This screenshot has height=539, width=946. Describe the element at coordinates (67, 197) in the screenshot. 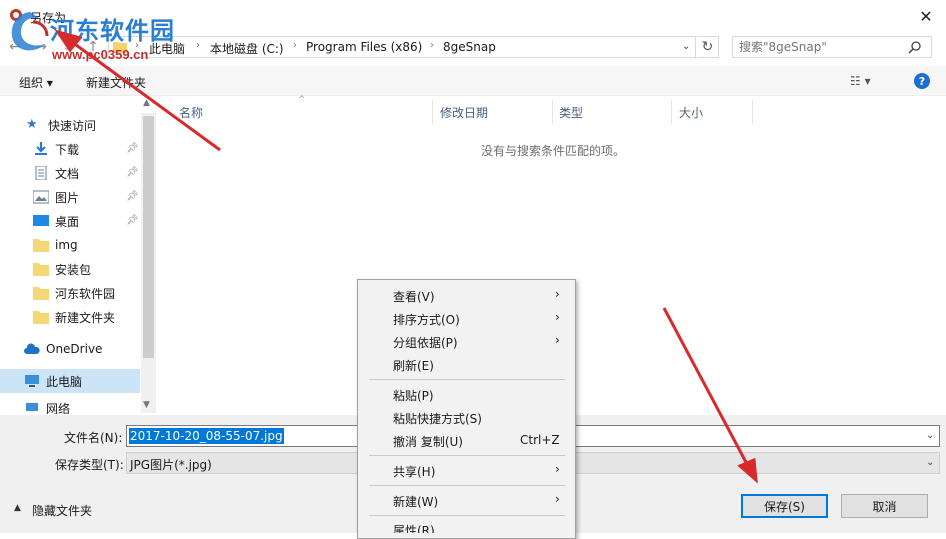

I see `nav-item-label: 图片` at that location.